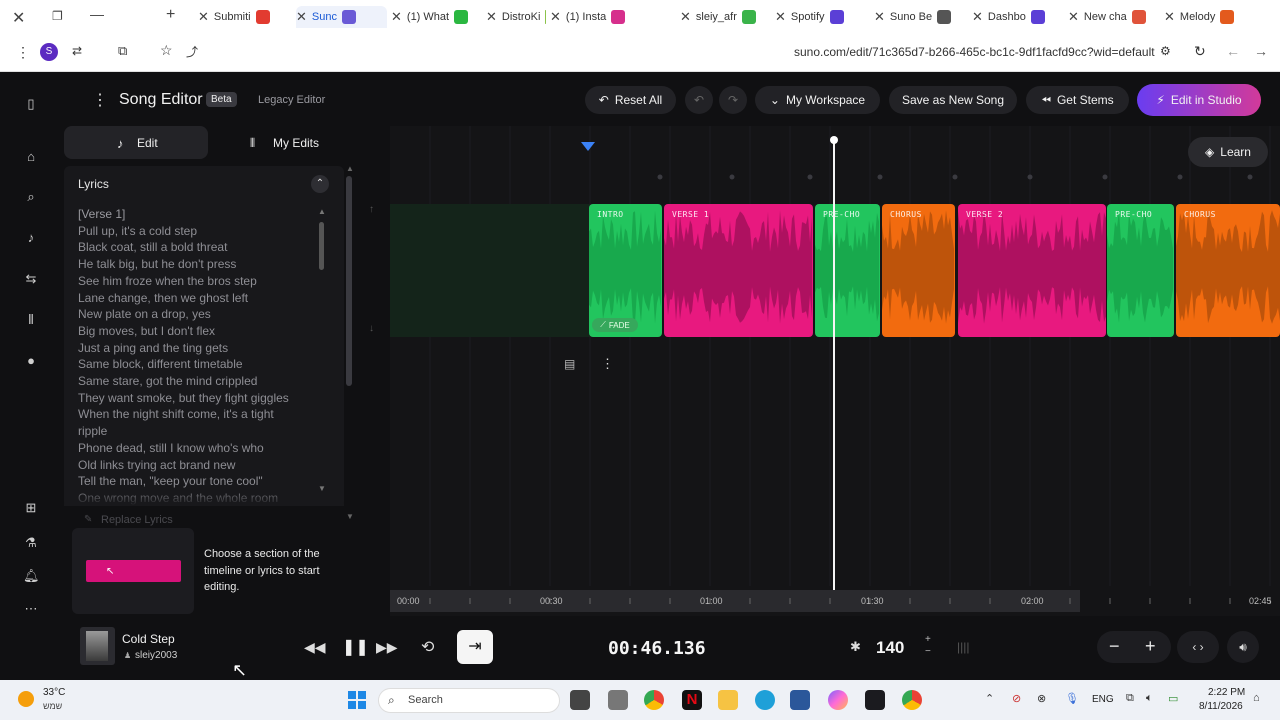  Describe the element at coordinates (144, 314) in the screenshot. I see `lyrics-line: New plate on a drop, yes` at that location.